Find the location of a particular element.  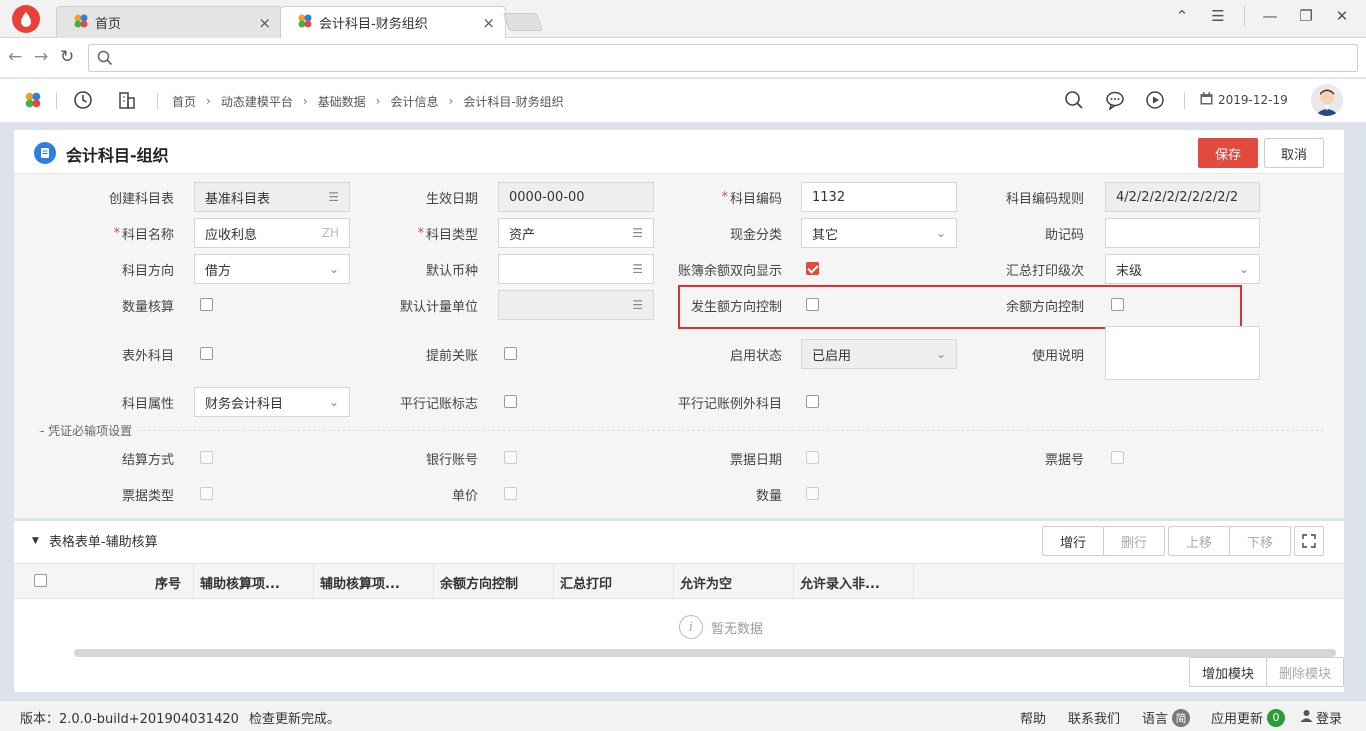

help-link: 帮助 is located at coordinates (1033, 717).